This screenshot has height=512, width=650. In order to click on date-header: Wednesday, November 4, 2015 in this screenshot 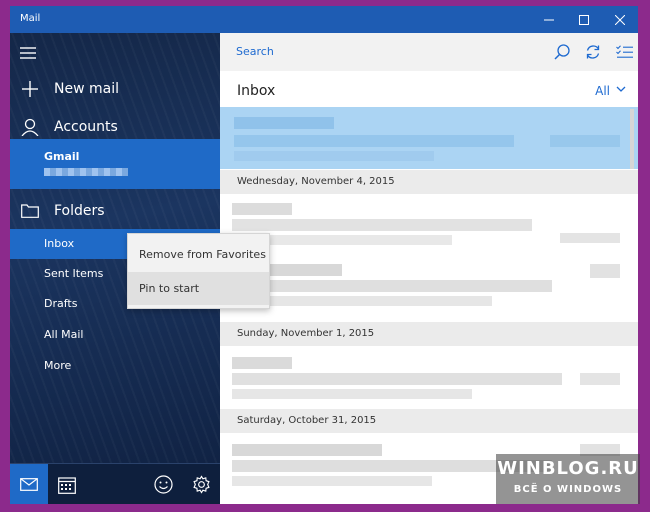, I will do `click(429, 182)`.